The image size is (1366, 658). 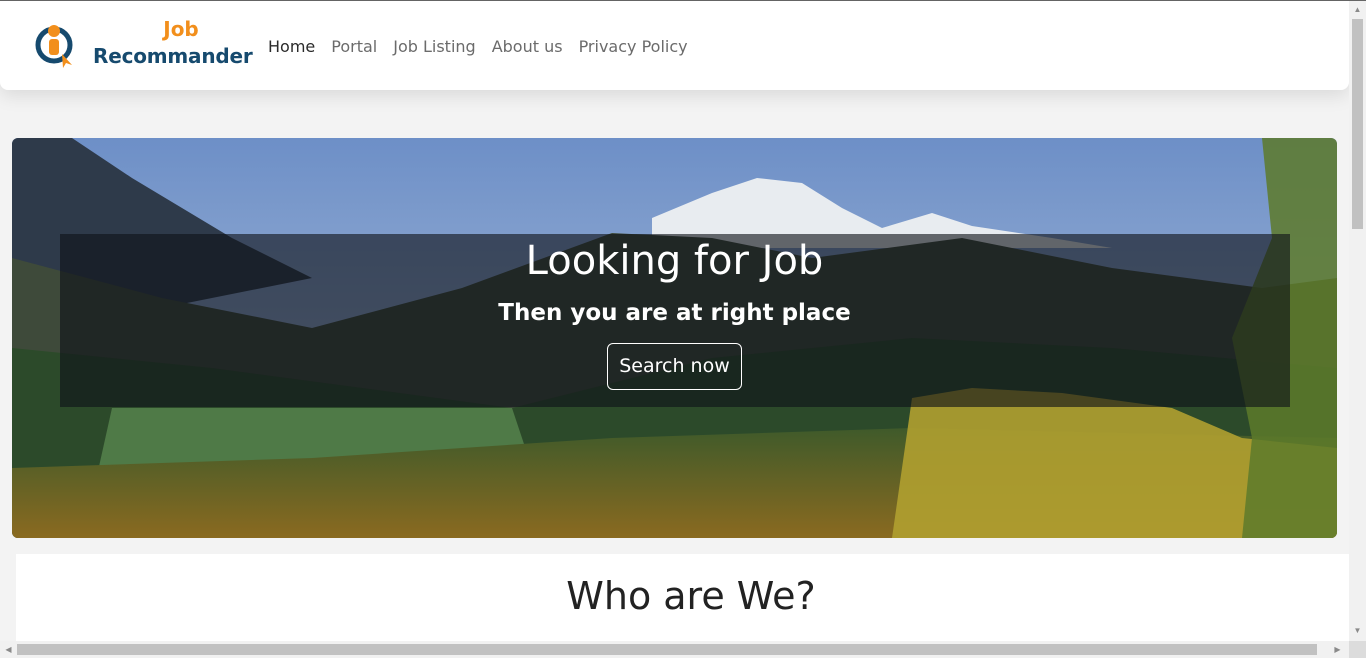 What do you see at coordinates (354, 46) in the screenshot?
I see `nav-item-portal: Portal` at bounding box center [354, 46].